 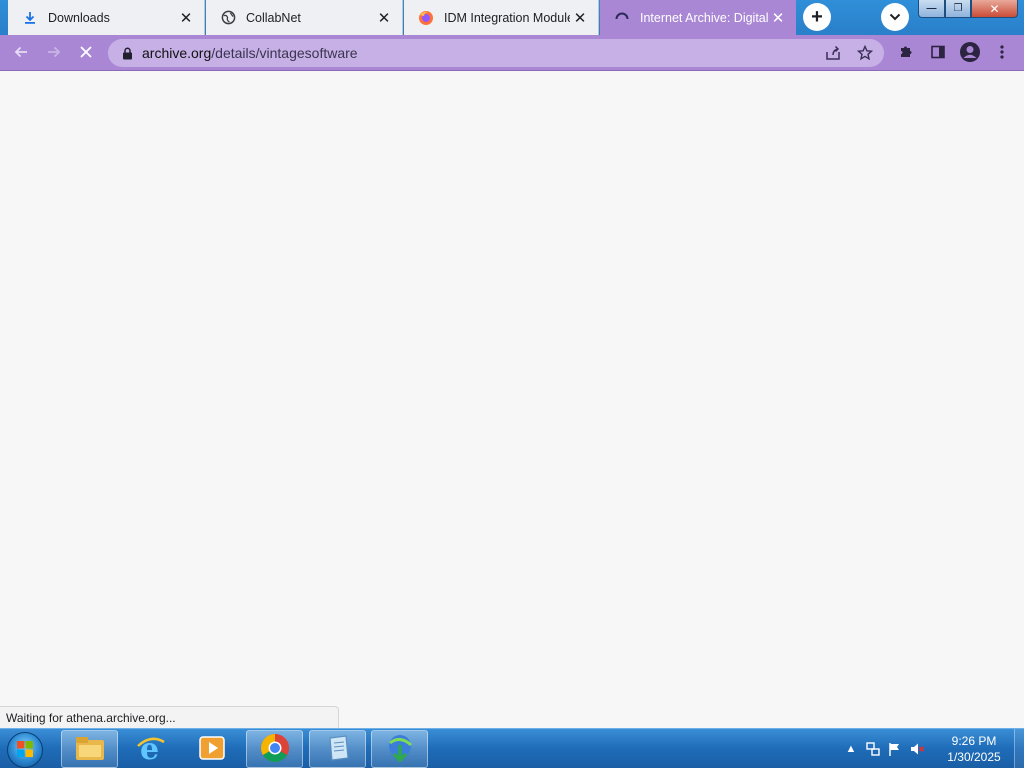 I want to click on taskbar-chrome, so click(x=274, y=749).